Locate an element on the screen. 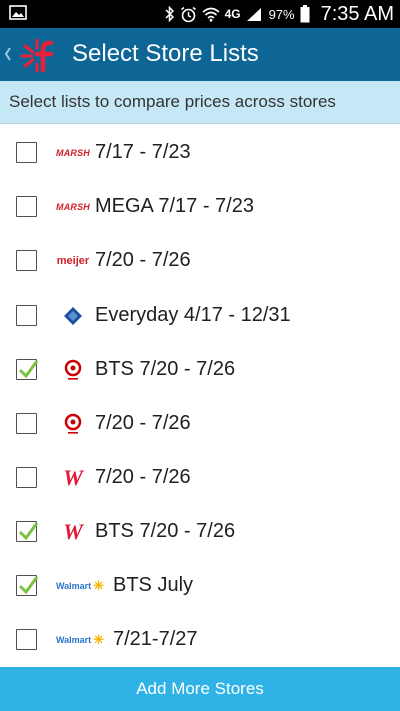  list-label: 7/17 - 7/23 is located at coordinates (143, 152).